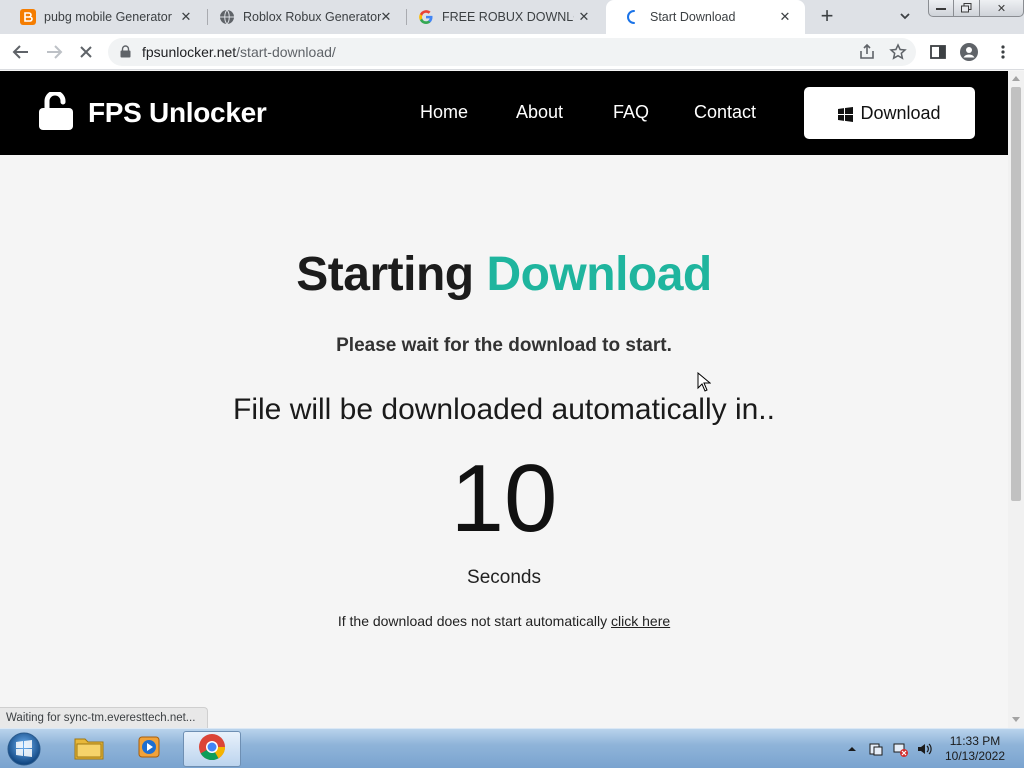  Describe the element at coordinates (938, 52) in the screenshot. I see `side-panel-icon` at that location.